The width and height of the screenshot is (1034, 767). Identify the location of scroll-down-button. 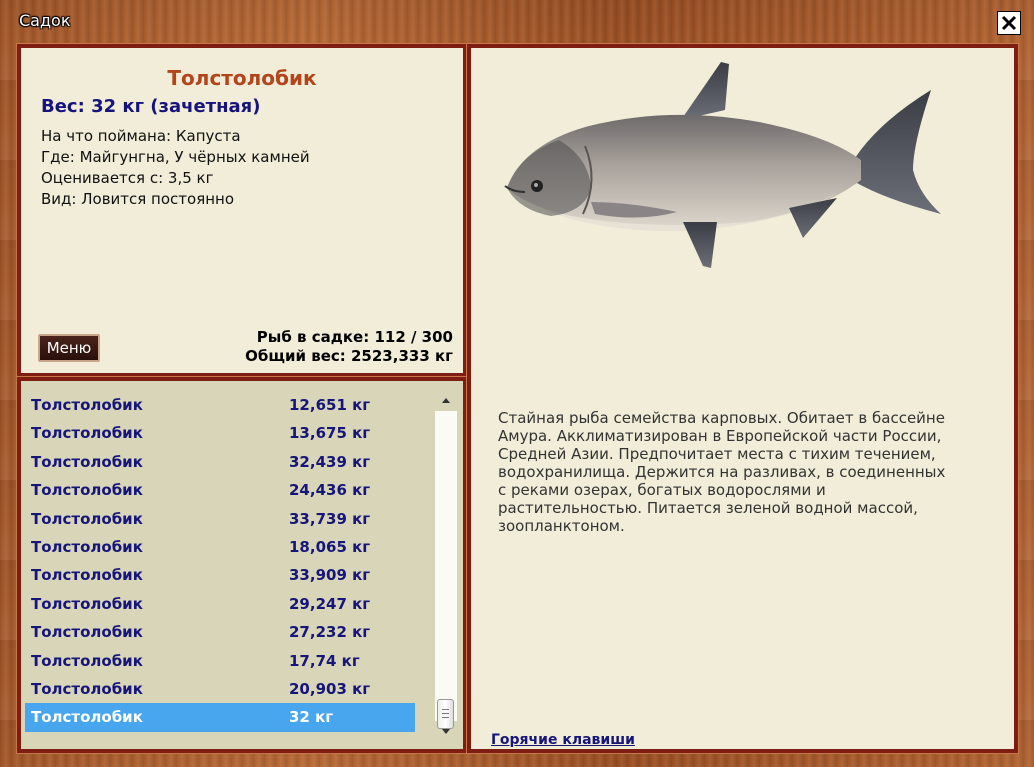
(446, 731).